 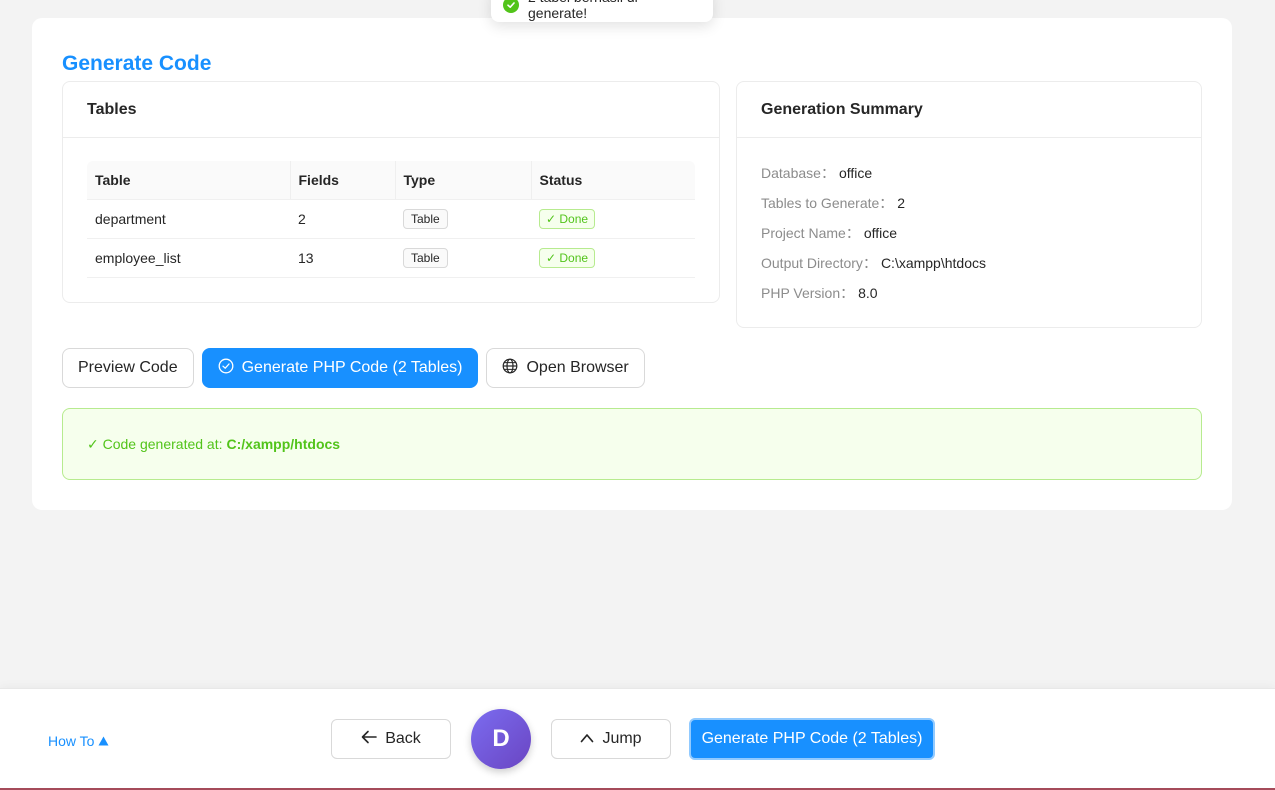 I want to click on preview-code-button: Preview Code, so click(x=128, y=368).